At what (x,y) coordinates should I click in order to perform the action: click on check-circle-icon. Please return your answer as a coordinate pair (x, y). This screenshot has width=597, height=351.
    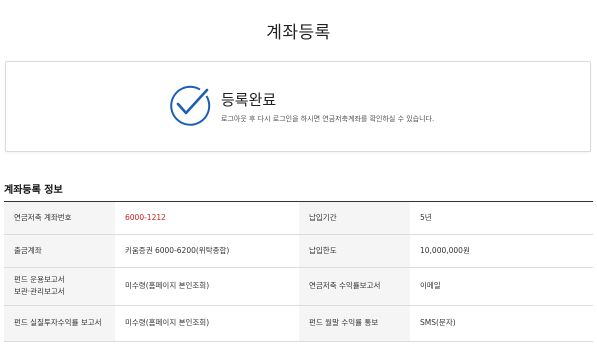
    Looking at the image, I should click on (190, 105).